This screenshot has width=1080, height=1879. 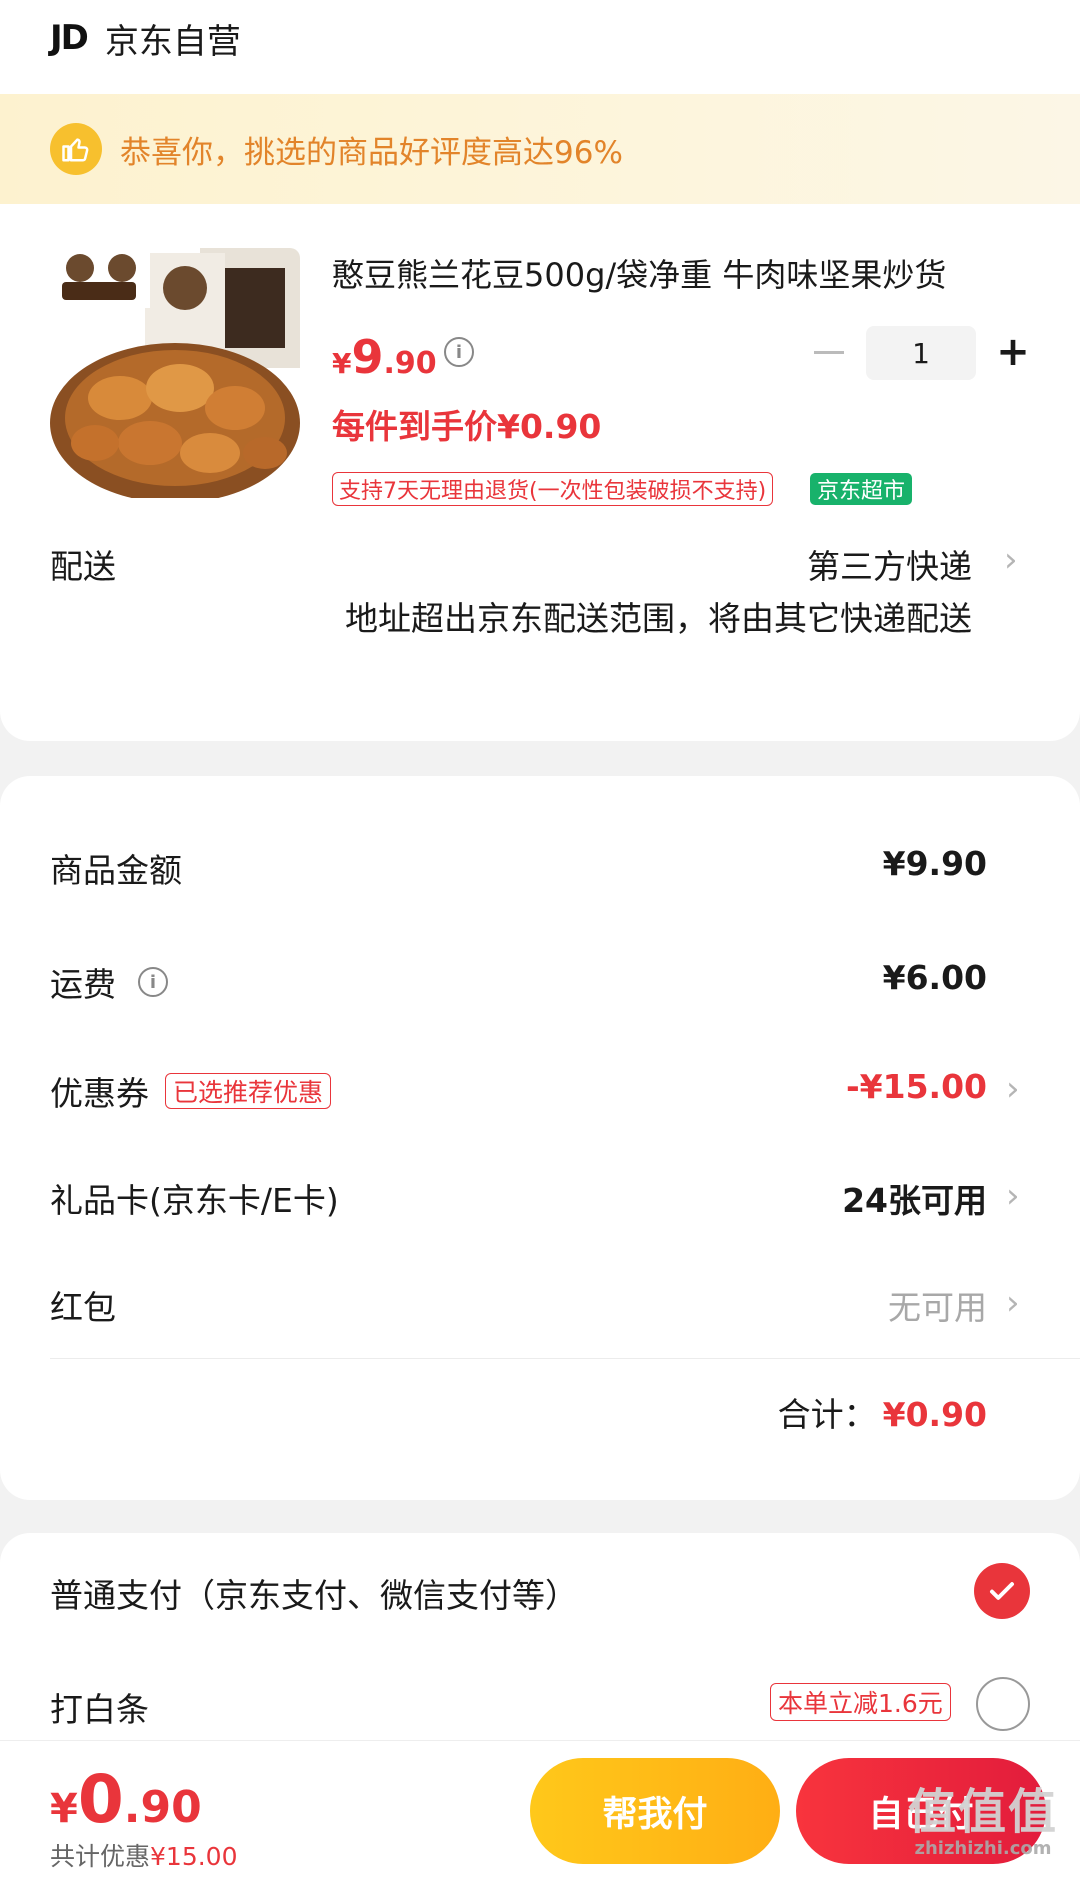 What do you see at coordinates (658, 618) in the screenshot?
I see `shipping-note: 地址超出京东配送范围，将由其它快递配送` at bounding box center [658, 618].